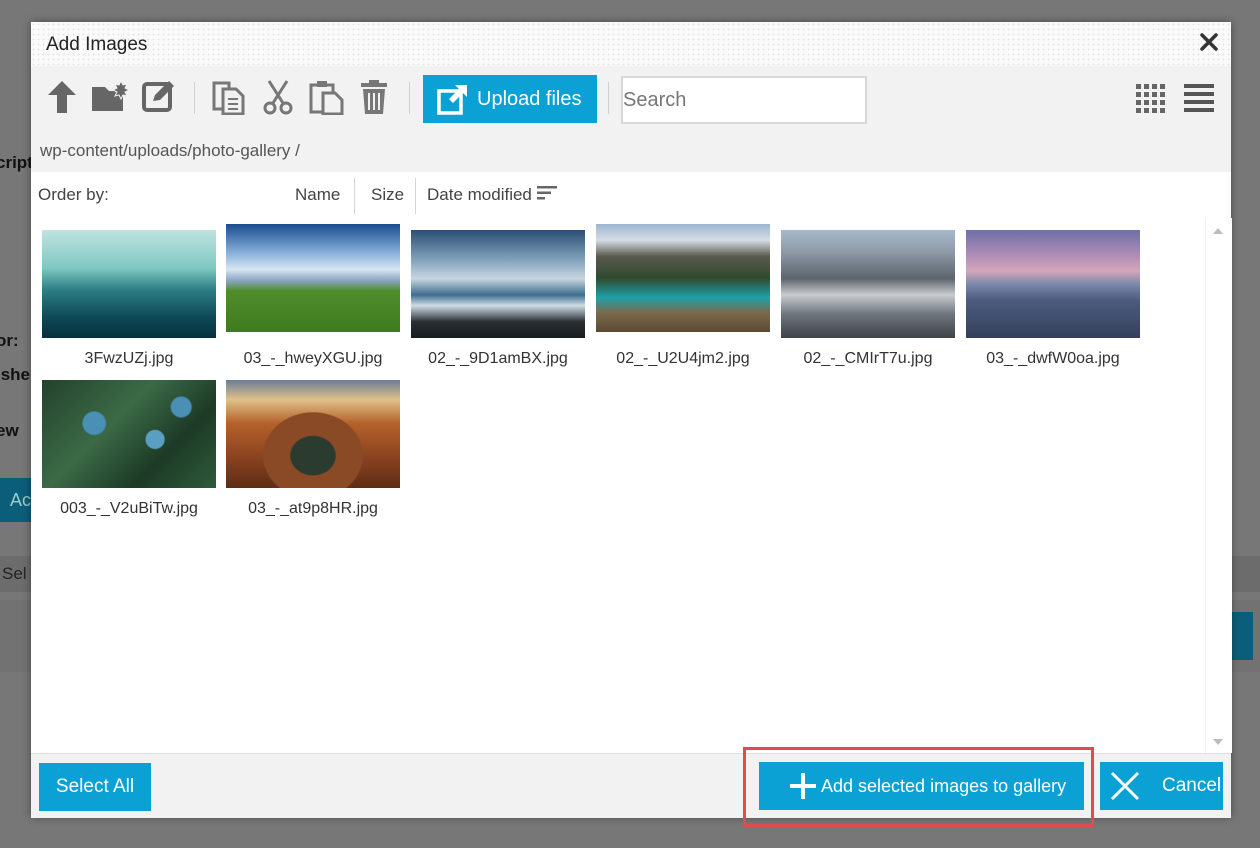 This screenshot has width=1260, height=848. I want to click on edit-icon, so click(158, 96).